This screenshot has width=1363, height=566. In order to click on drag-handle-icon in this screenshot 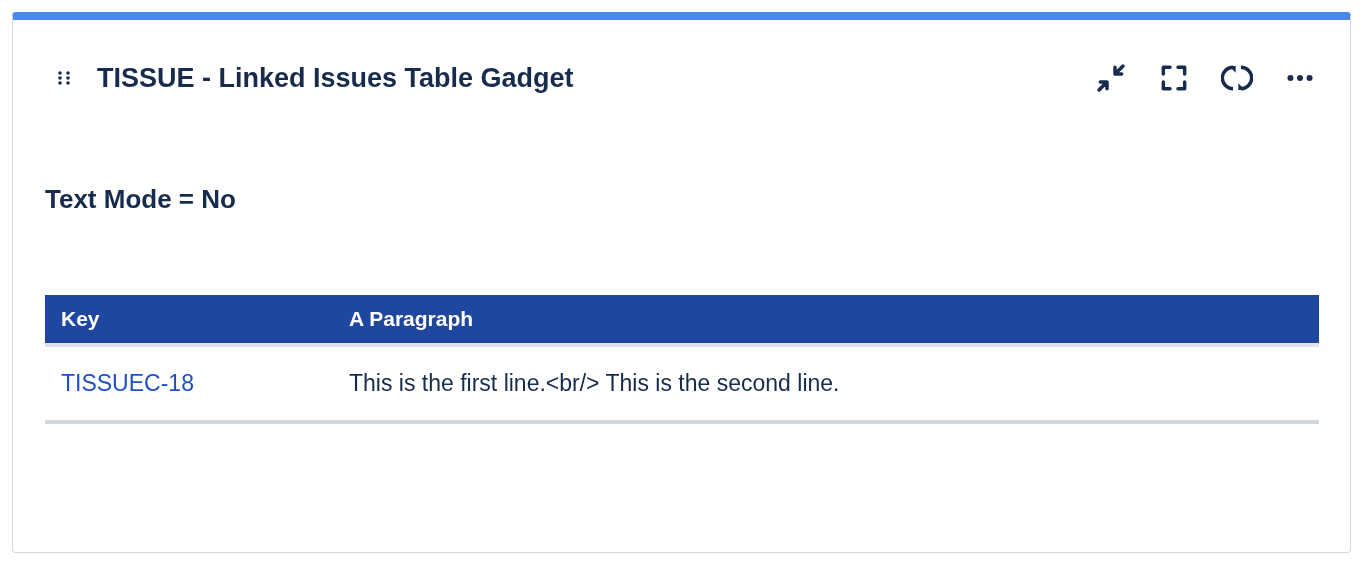, I will do `click(64, 78)`.